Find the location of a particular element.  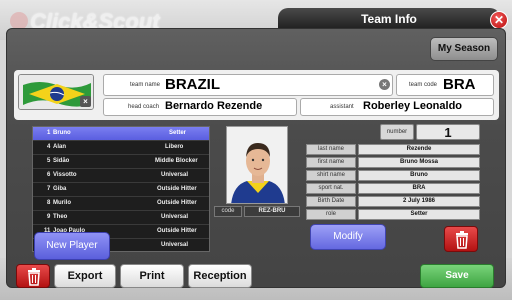

remove-flag-icon: × is located at coordinates (85, 101).